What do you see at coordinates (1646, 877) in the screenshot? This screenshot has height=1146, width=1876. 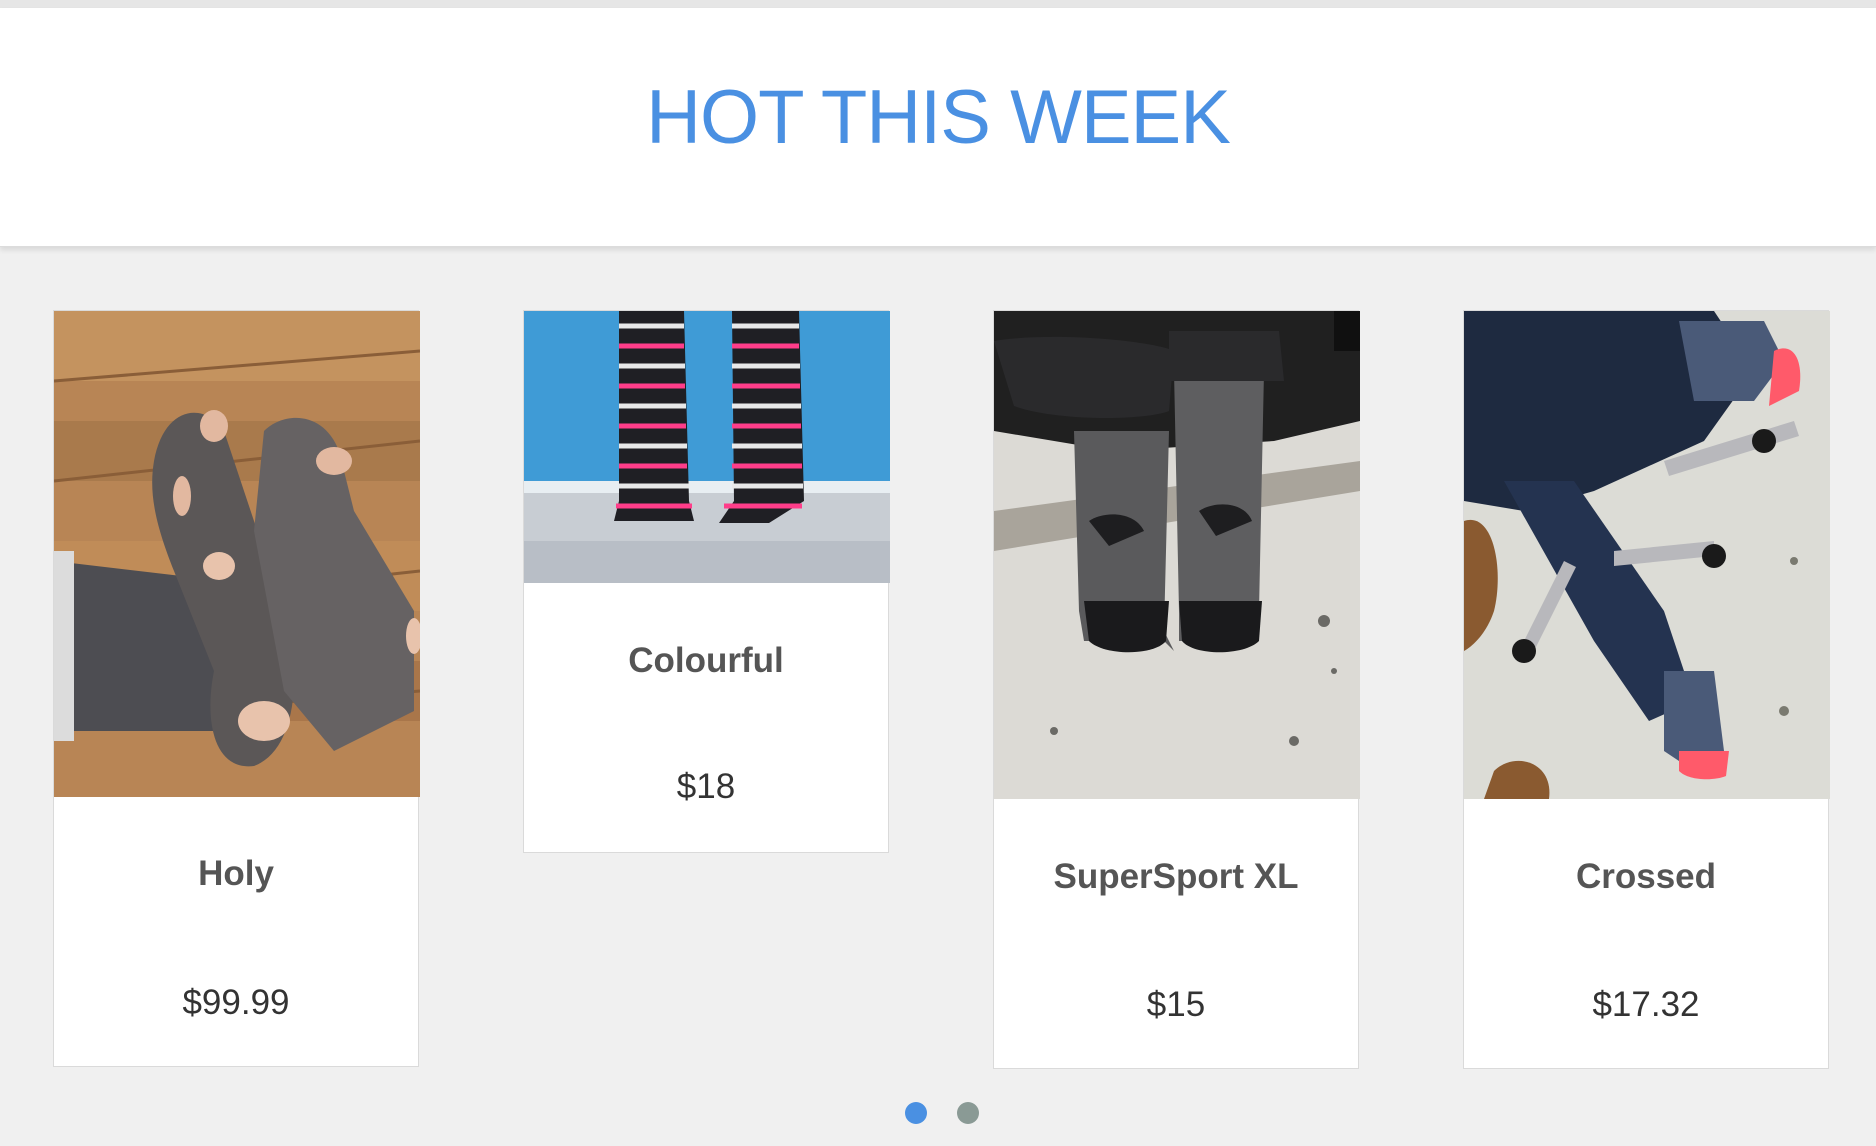 I see `product-name: Crossed` at bounding box center [1646, 877].